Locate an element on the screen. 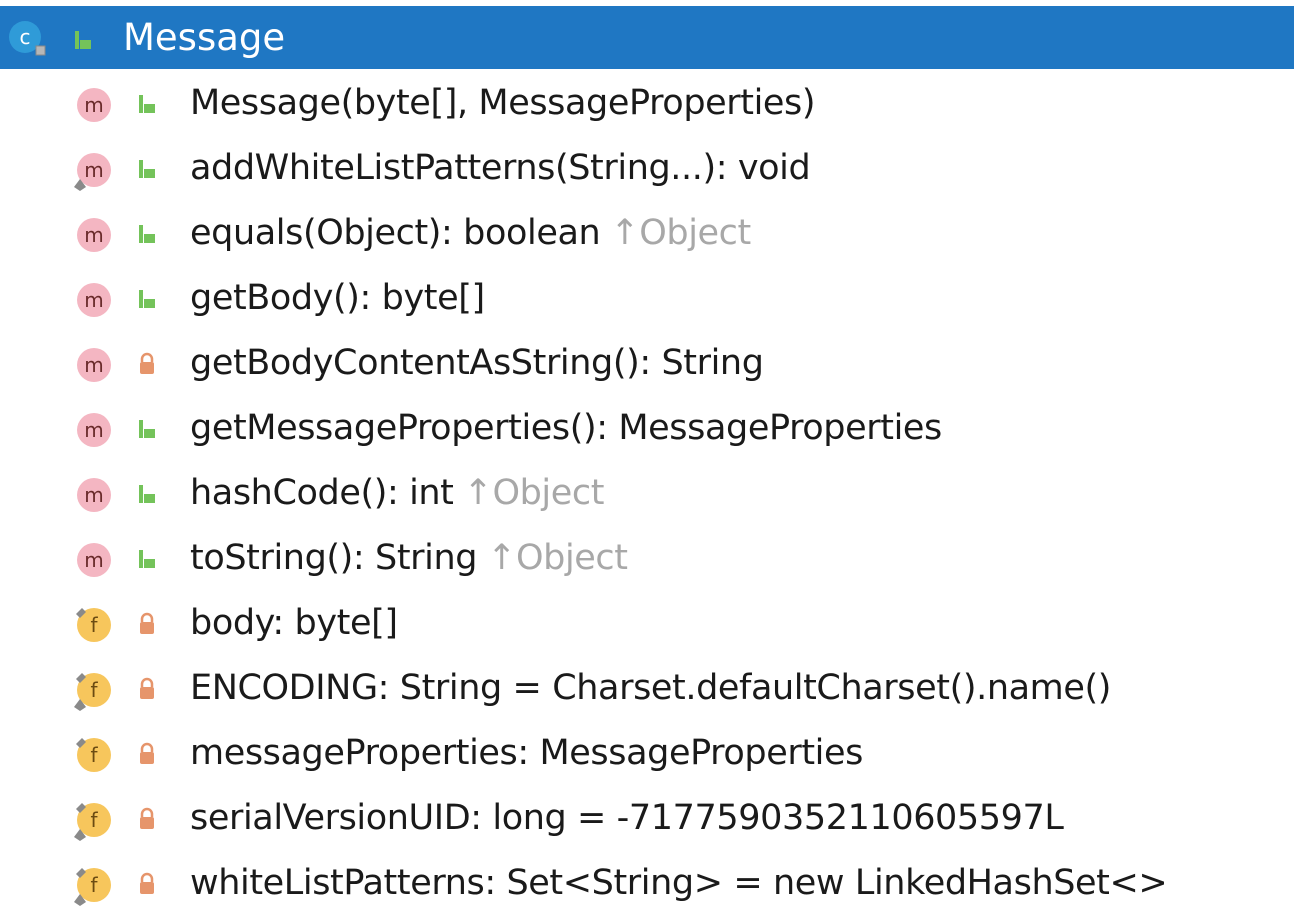  member-signature: hashCode(): int ↑Object is located at coordinates (397, 493).